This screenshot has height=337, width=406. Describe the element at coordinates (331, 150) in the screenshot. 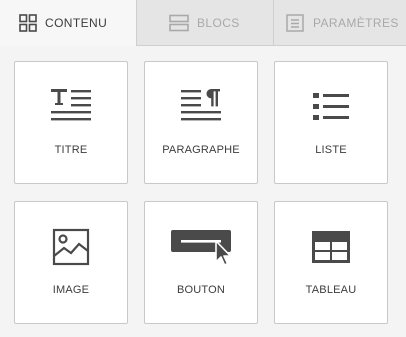

I see `content-item-label: LISTE` at that location.